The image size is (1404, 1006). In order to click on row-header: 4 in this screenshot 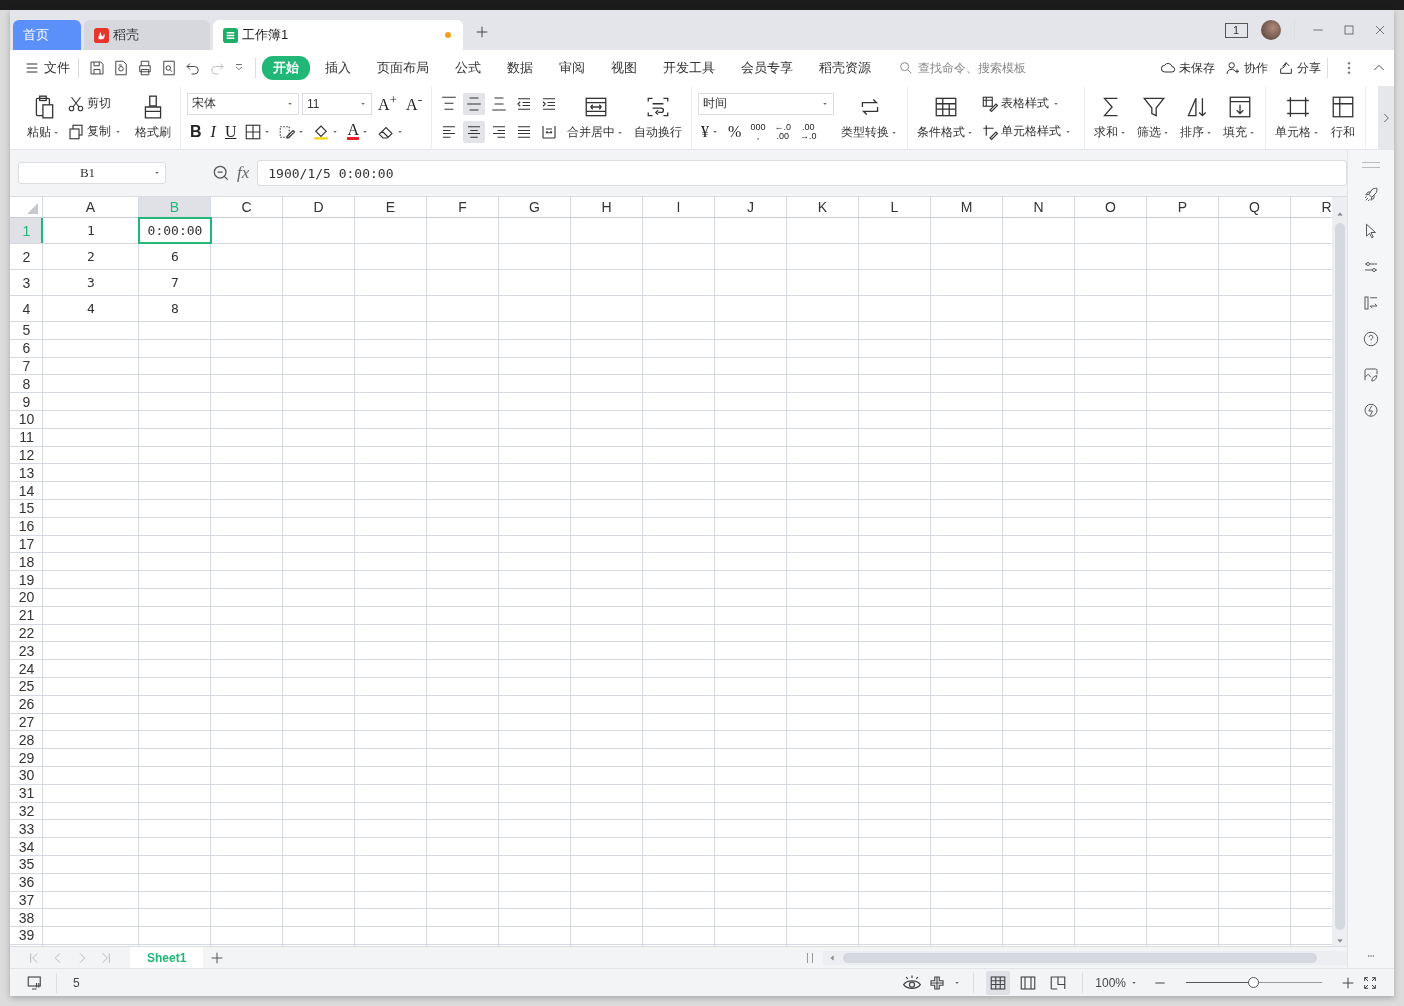, I will do `click(26, 308)`.